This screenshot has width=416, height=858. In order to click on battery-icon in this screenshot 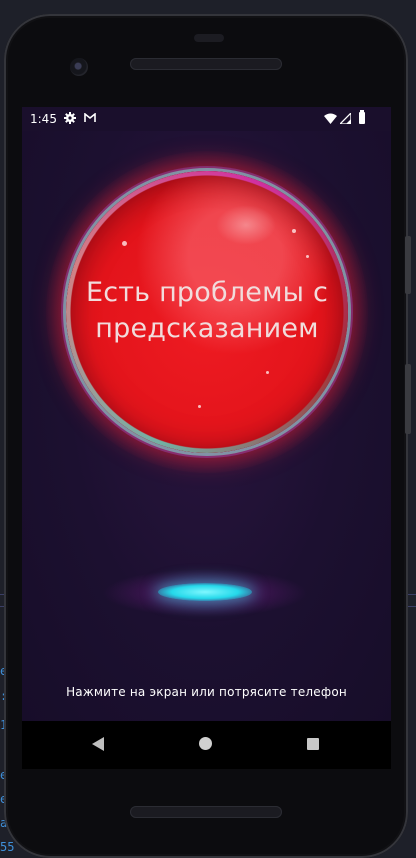, I will do `click(362, 117)`.